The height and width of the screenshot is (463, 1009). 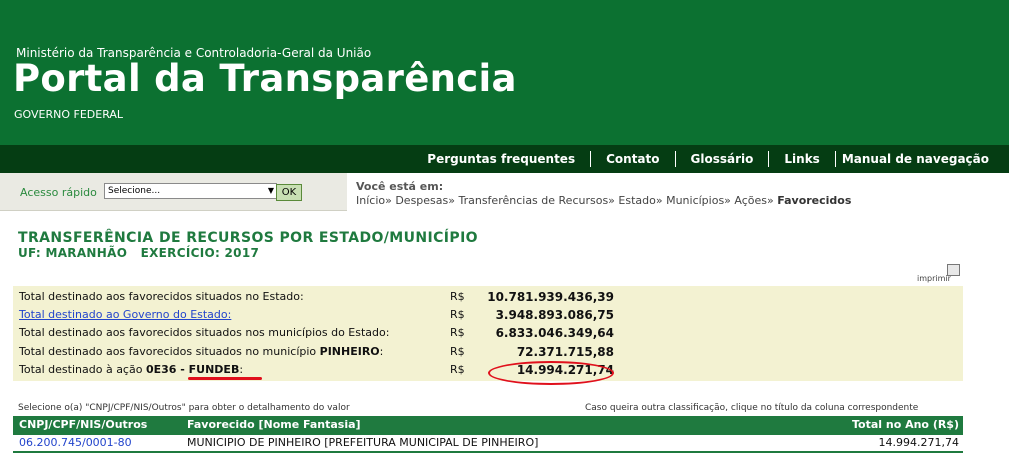 What do you see at coordinates (69, 114) in the screenshot?
I see `government-label: GOVERNO FEDERAL` at bounding box center [69, 114].